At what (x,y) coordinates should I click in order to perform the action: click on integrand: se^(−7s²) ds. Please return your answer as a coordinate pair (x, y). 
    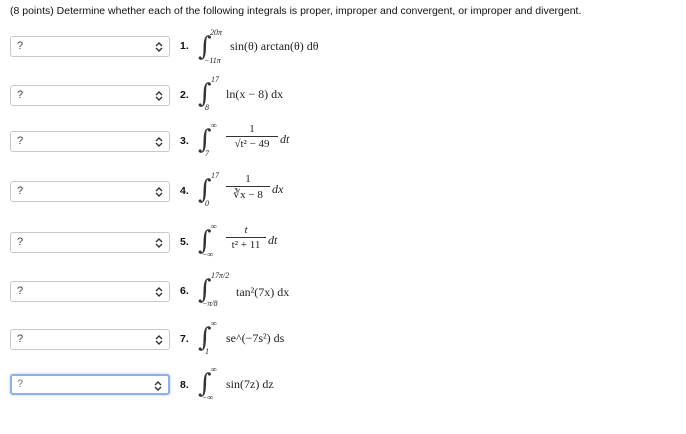
    Looking at the image, I should click on (255, 338).